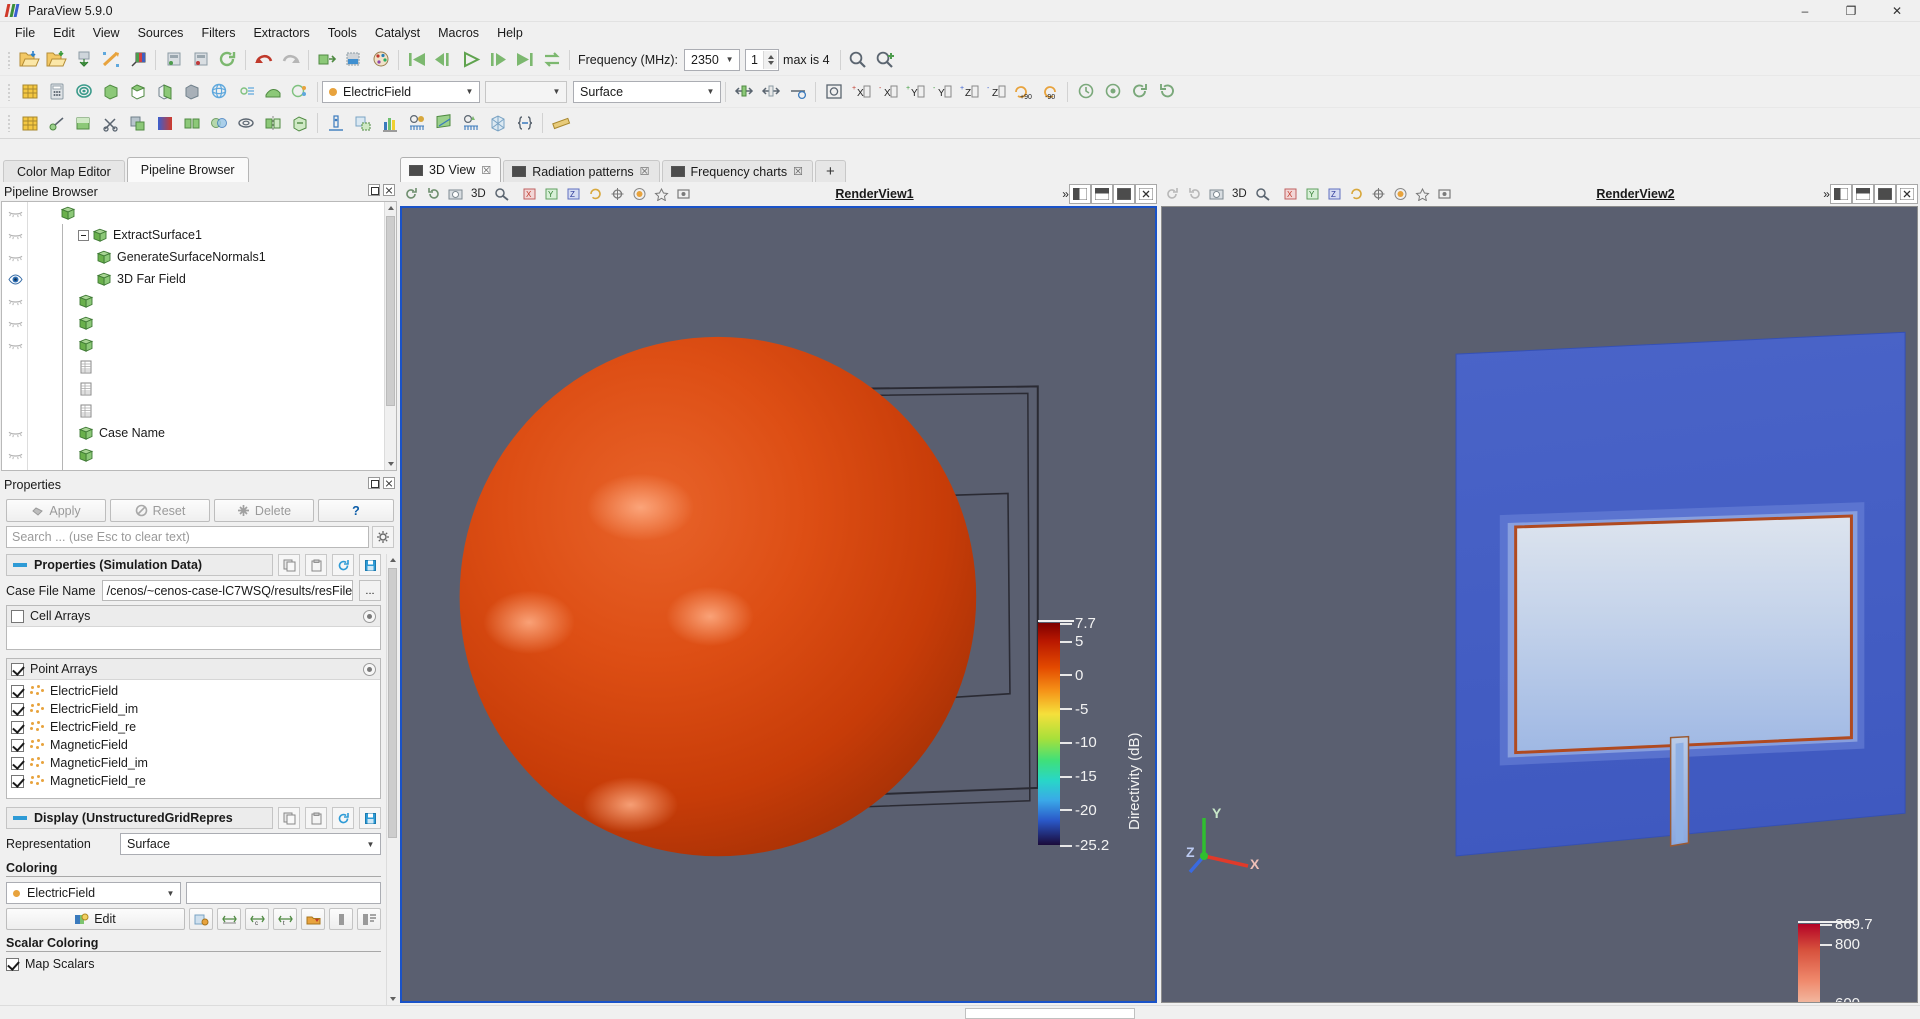  I want to click on undock-properties-button, so click(374, 483).